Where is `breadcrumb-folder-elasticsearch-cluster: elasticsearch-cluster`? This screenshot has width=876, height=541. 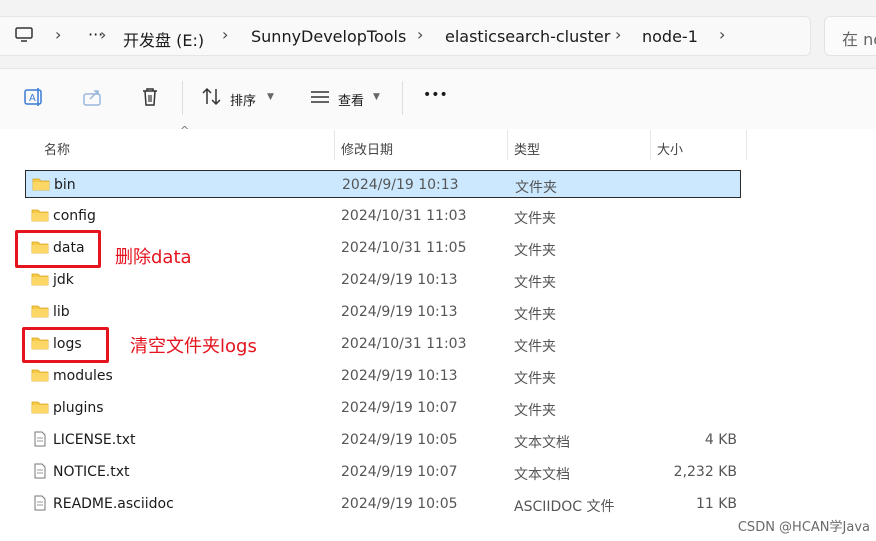
breadcrumb-folder-elasticsearch-cluster: elasticsearch-cluster is located at coordinates (527, 36).